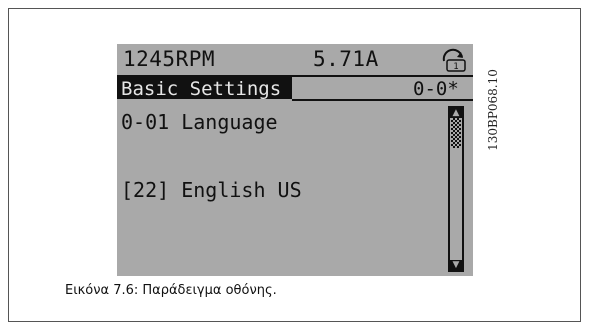  Describe the element at coordinates (456, 189) in the screenshot. I see `scrollbar: ▲ ▼` at that location.